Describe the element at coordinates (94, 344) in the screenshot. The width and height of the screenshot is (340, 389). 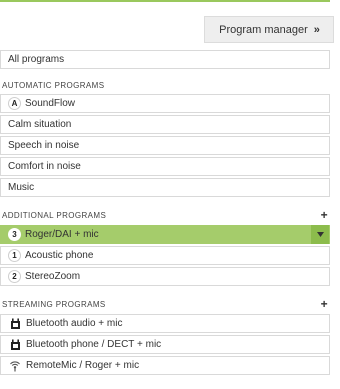
I see `program-label: Bluetooth phone / DECT + mic` at that location.